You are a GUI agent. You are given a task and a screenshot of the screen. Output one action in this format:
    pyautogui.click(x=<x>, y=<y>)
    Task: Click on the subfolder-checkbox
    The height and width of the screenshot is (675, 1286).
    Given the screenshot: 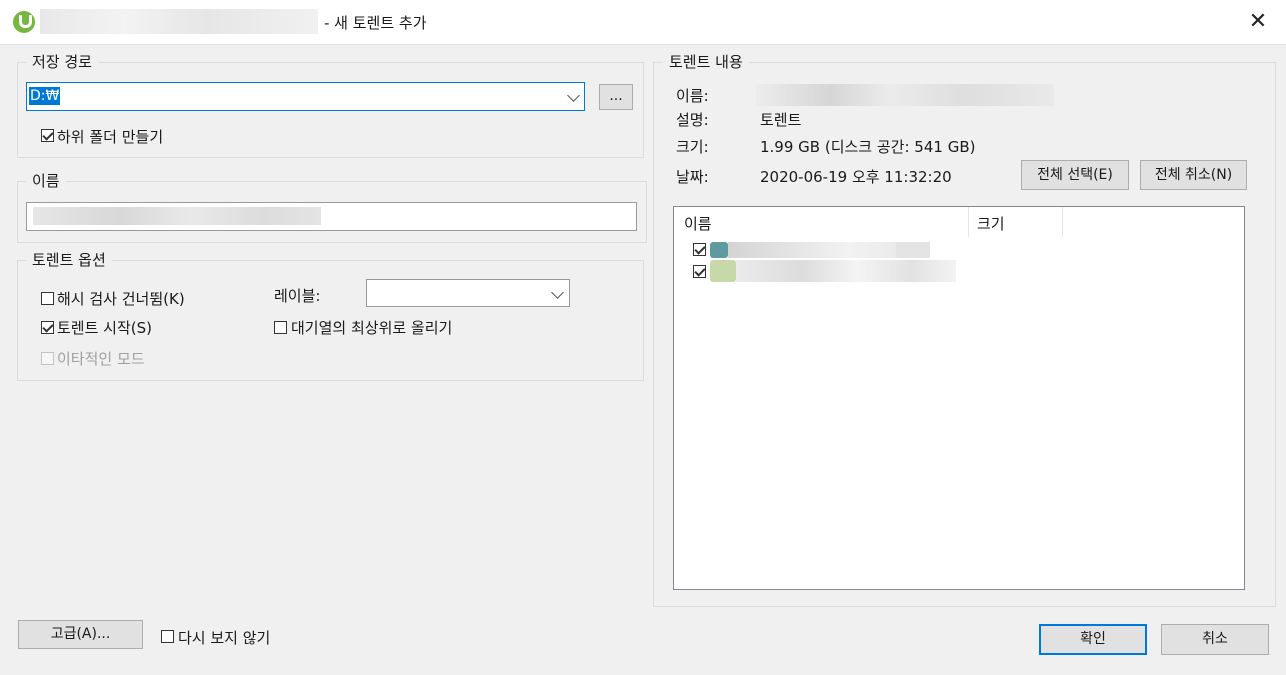 What is the action you would take?
    pyautogui.click(x=47, y=135)
    